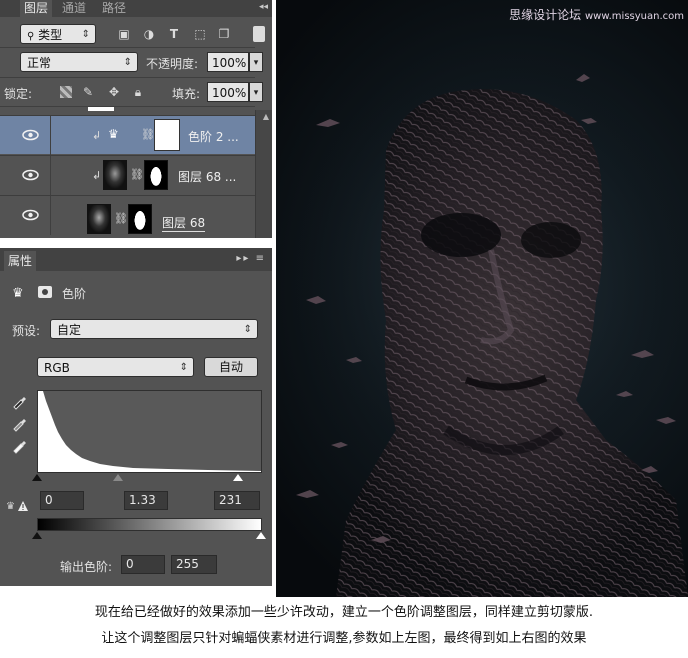 The height and width of the screenshot is (658, 688). What do you see at coordinates (259, 34) in the screenshot?
I see `filter-toggle-switch` at bounding box center [259, 34].